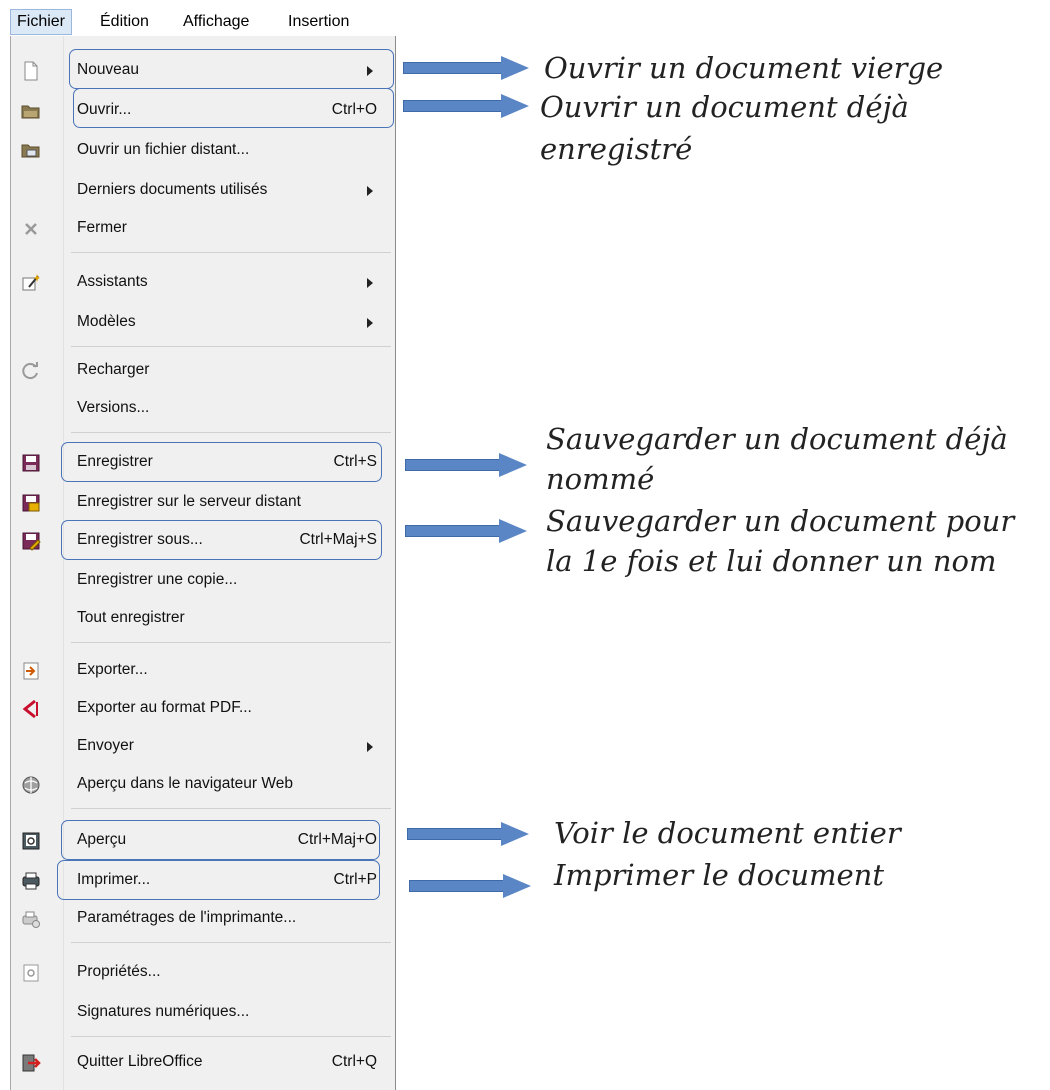 Image resolution: width=1050 pixels, height=1090 pixels. I want to click on save-remote-icon, so click(31, 503).